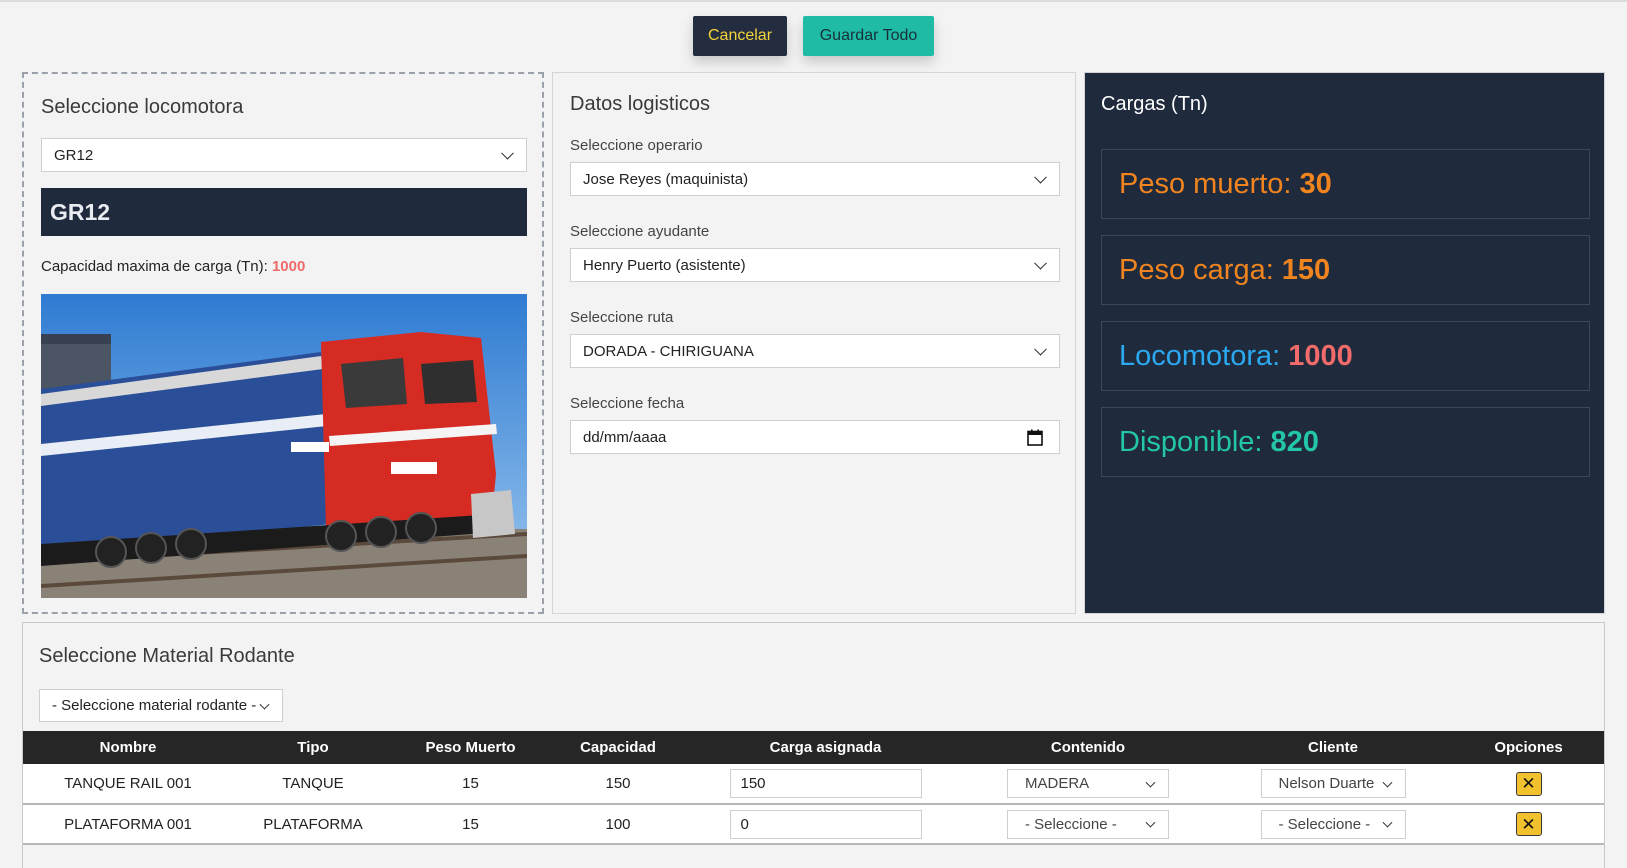  I want to click on column-header: Cliente, so click(1332, 747).